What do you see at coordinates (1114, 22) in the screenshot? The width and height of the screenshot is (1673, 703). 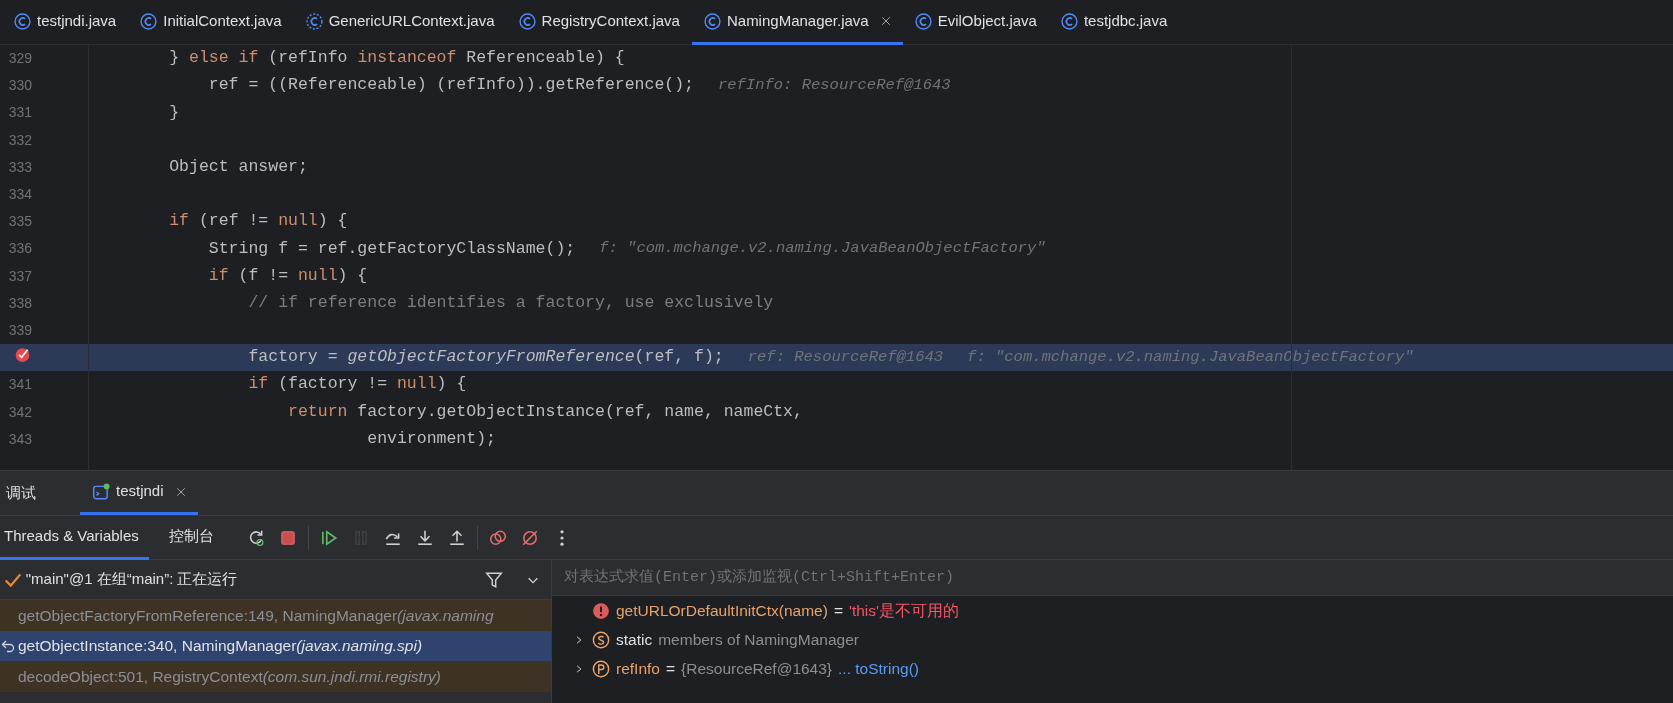 I see `file-tab: testjdbc.java` at bounding box center [1114, 22].